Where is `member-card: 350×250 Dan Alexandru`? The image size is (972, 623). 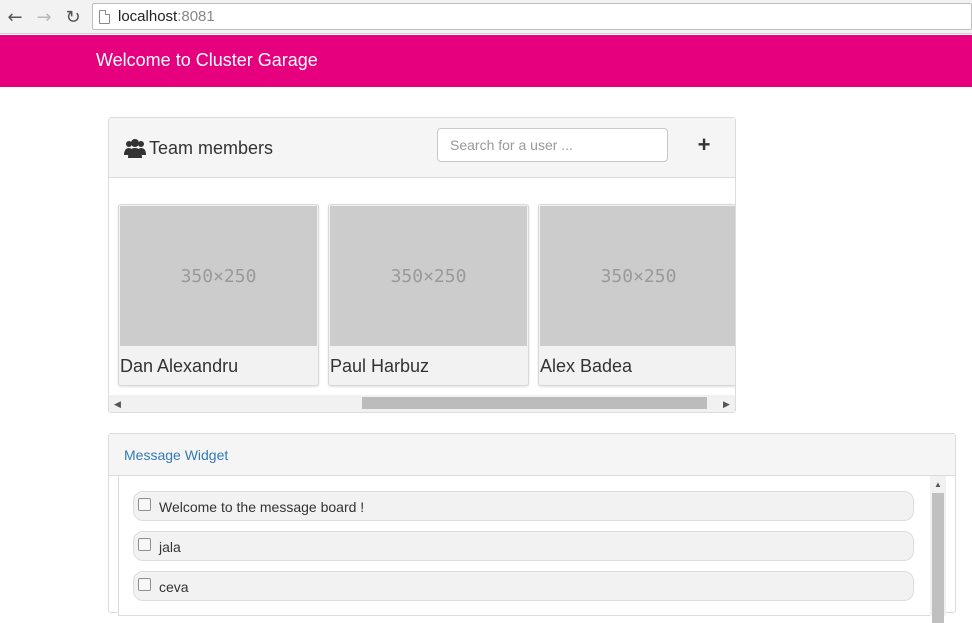 member-card: 350×250 Dan Alexandru is located at coordinates (218, 295).